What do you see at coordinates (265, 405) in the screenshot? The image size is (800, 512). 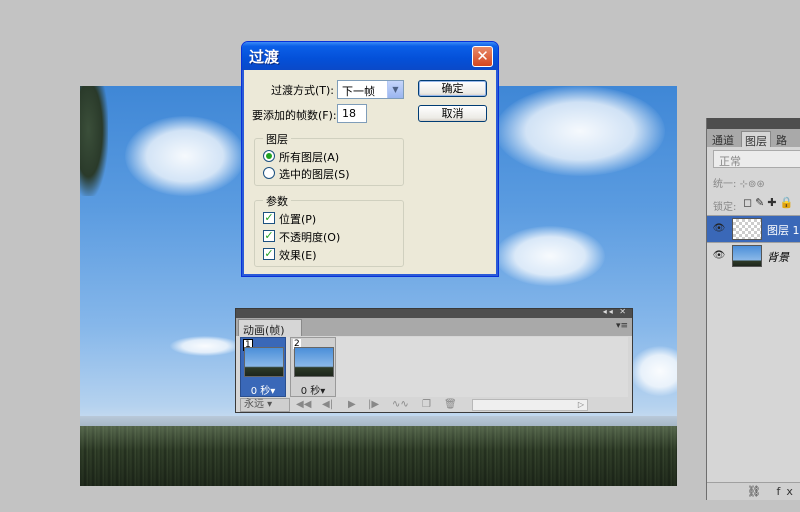 I see `loop-select: 永远 ▾` at bounding box center [265, 405].